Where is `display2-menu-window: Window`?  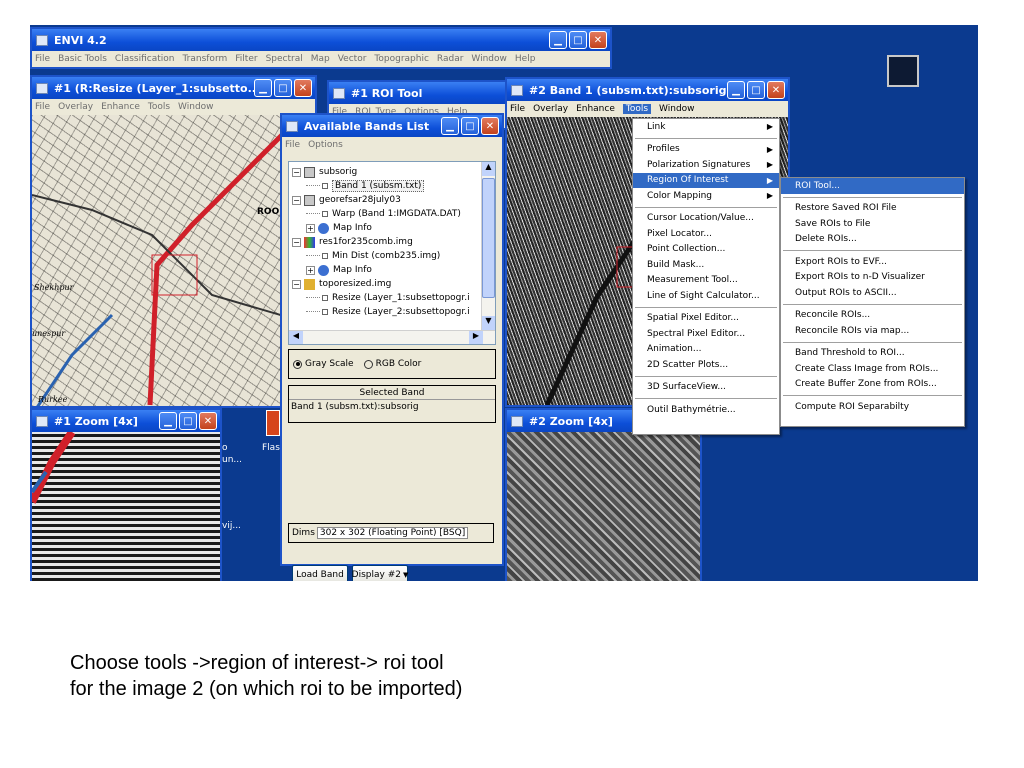
display2-menu-window: Window is located at coordinates (677, 109).